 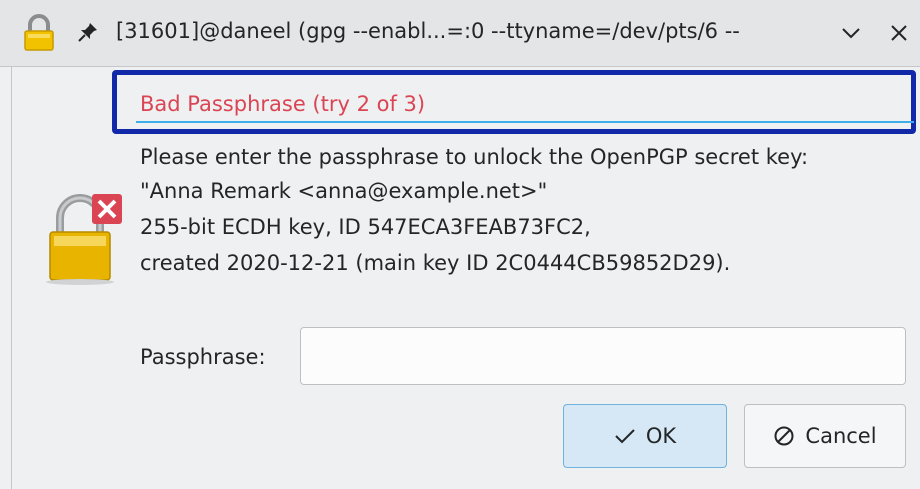 I want to click on error-underline, so click(x=525, y=122).